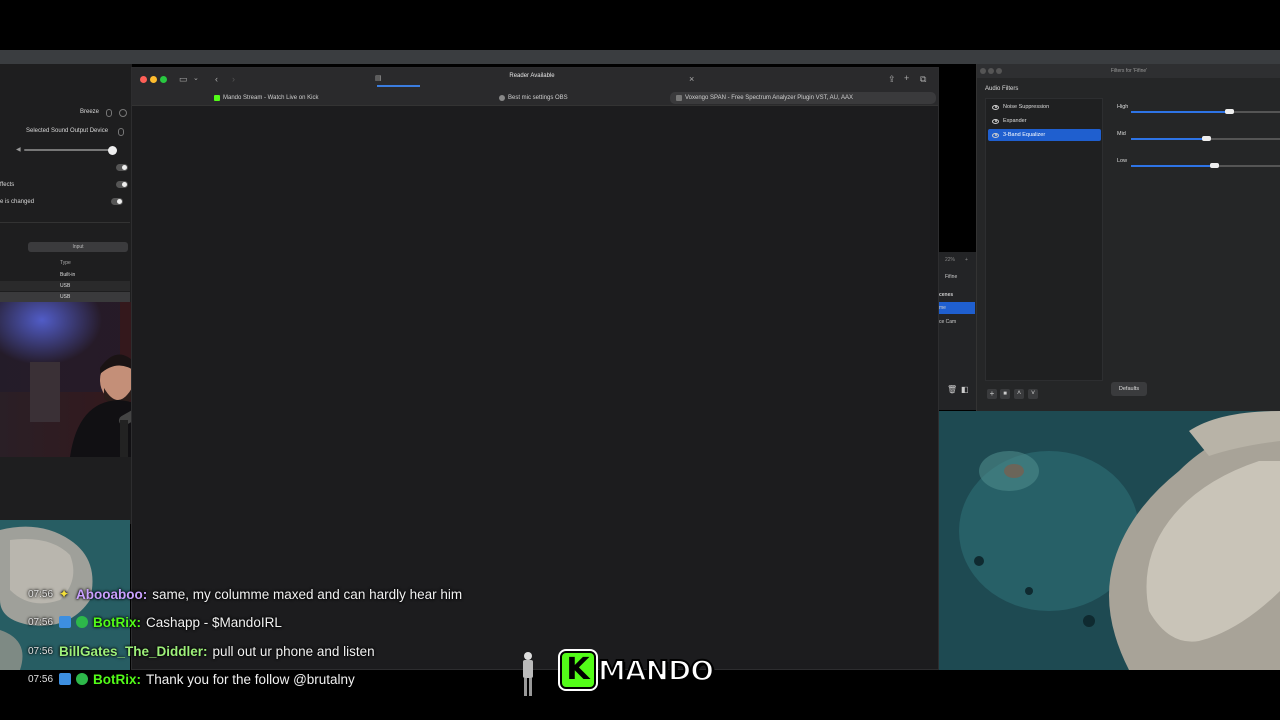  I want to click on kick-favicon-icon, so click(217, 98).